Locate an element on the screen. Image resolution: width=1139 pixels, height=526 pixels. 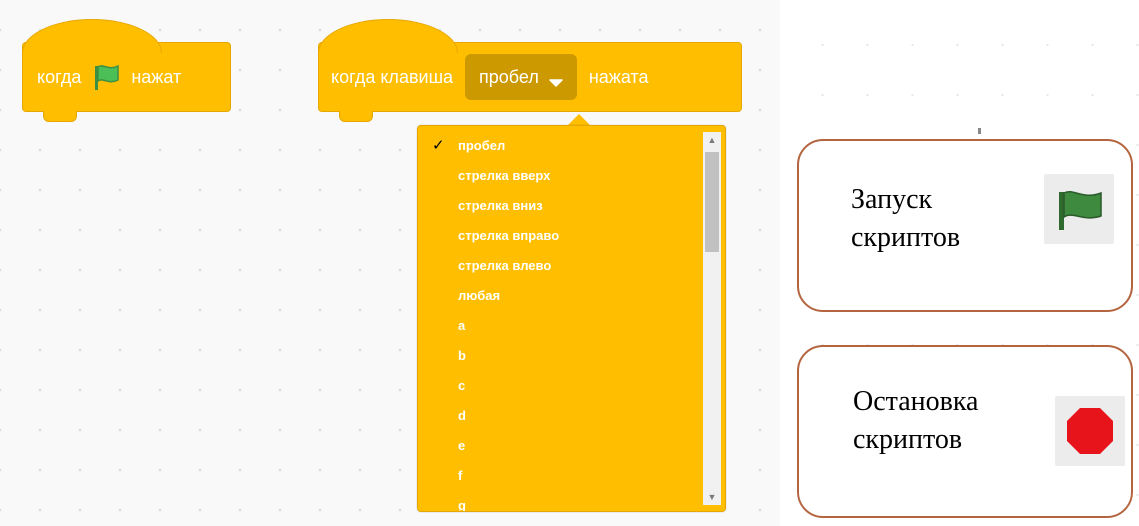
when-flag-clicked-block: когда нажат is located at coordinates (126, 70).